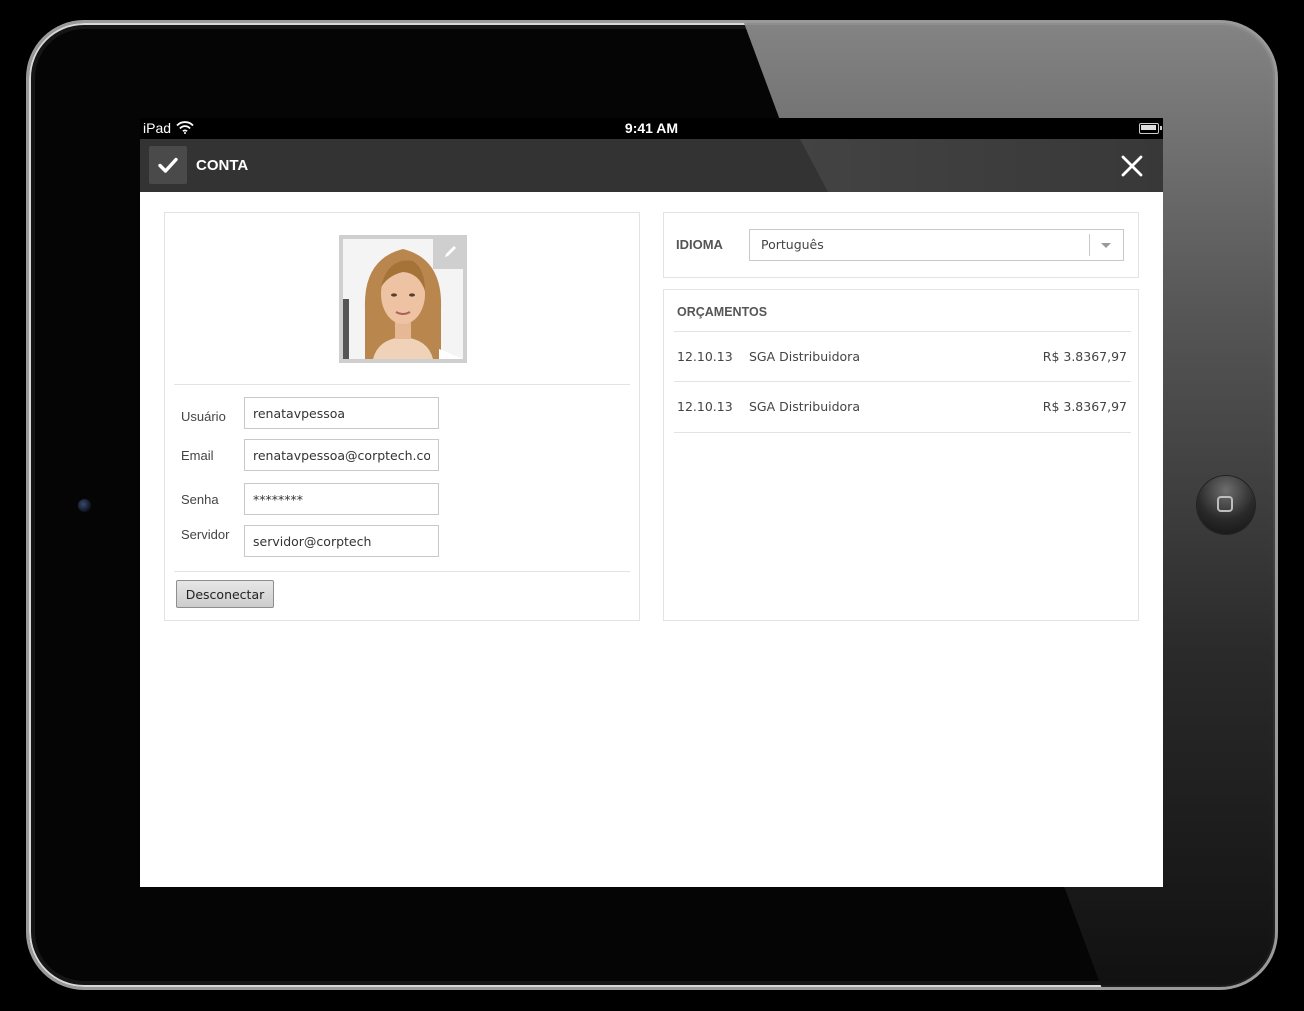 This screenshot has width=1304, height=1011. Describe the element at coordinates (197, 455) in the screenshot. I see `email-label: Email` at that location.